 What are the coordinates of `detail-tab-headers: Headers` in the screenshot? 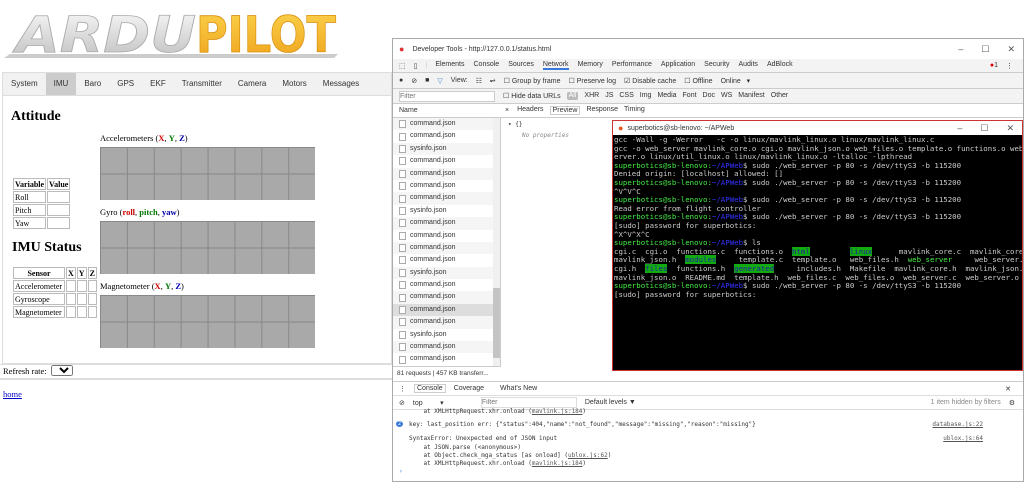 It's located at (530, 110).